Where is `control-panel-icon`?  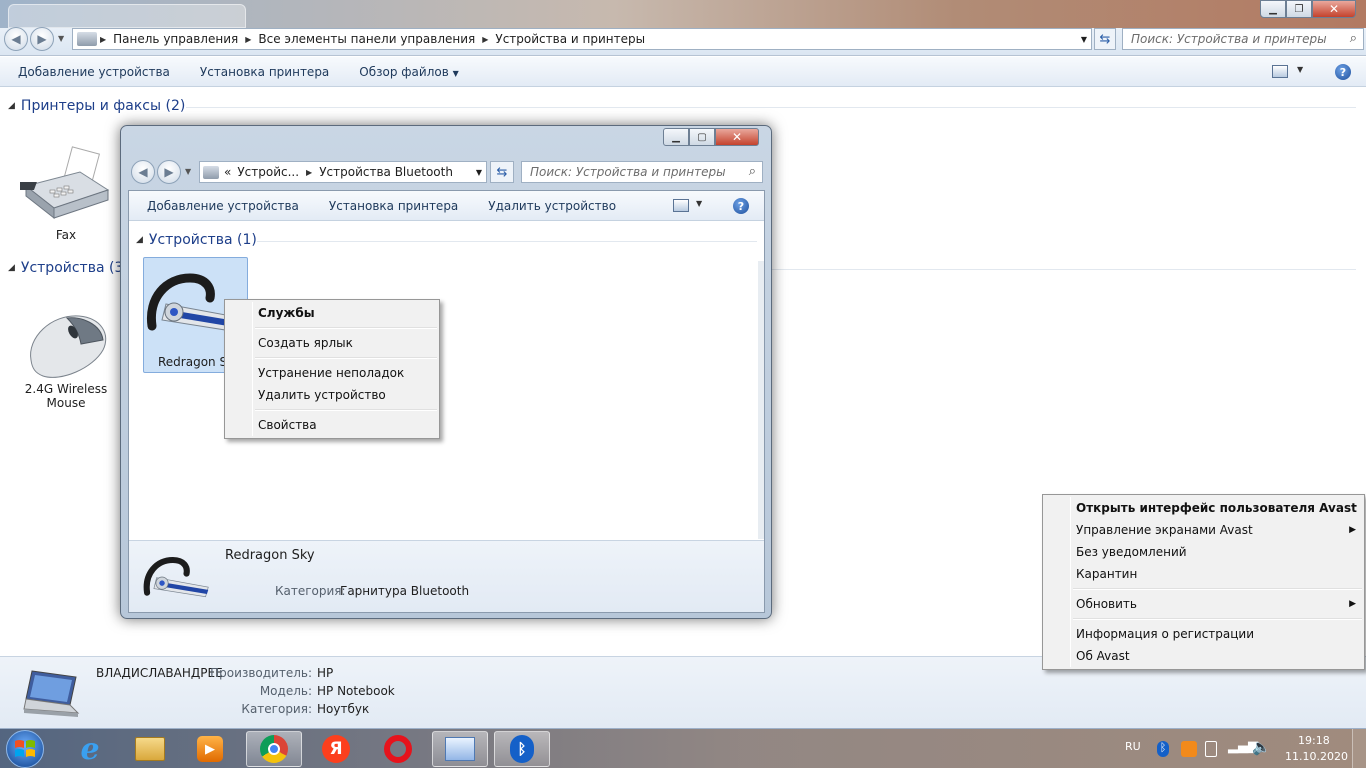 control-panel-icon is located at coordinates (87, 39).